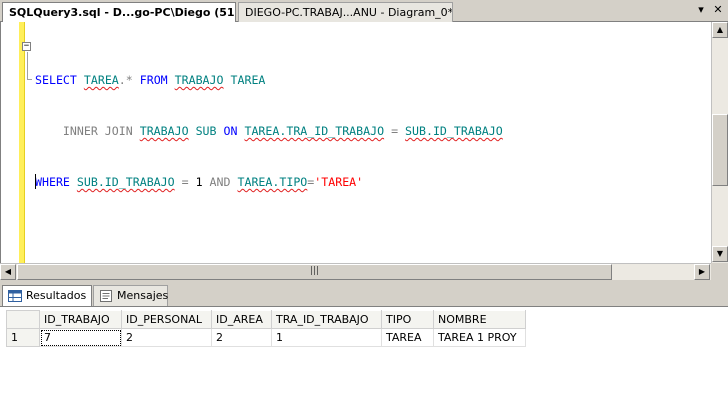  What do you see at coordinates (479, 319) in the screenshot?
I see `column-header: NOMBRE` at bounding box center [479, 319].